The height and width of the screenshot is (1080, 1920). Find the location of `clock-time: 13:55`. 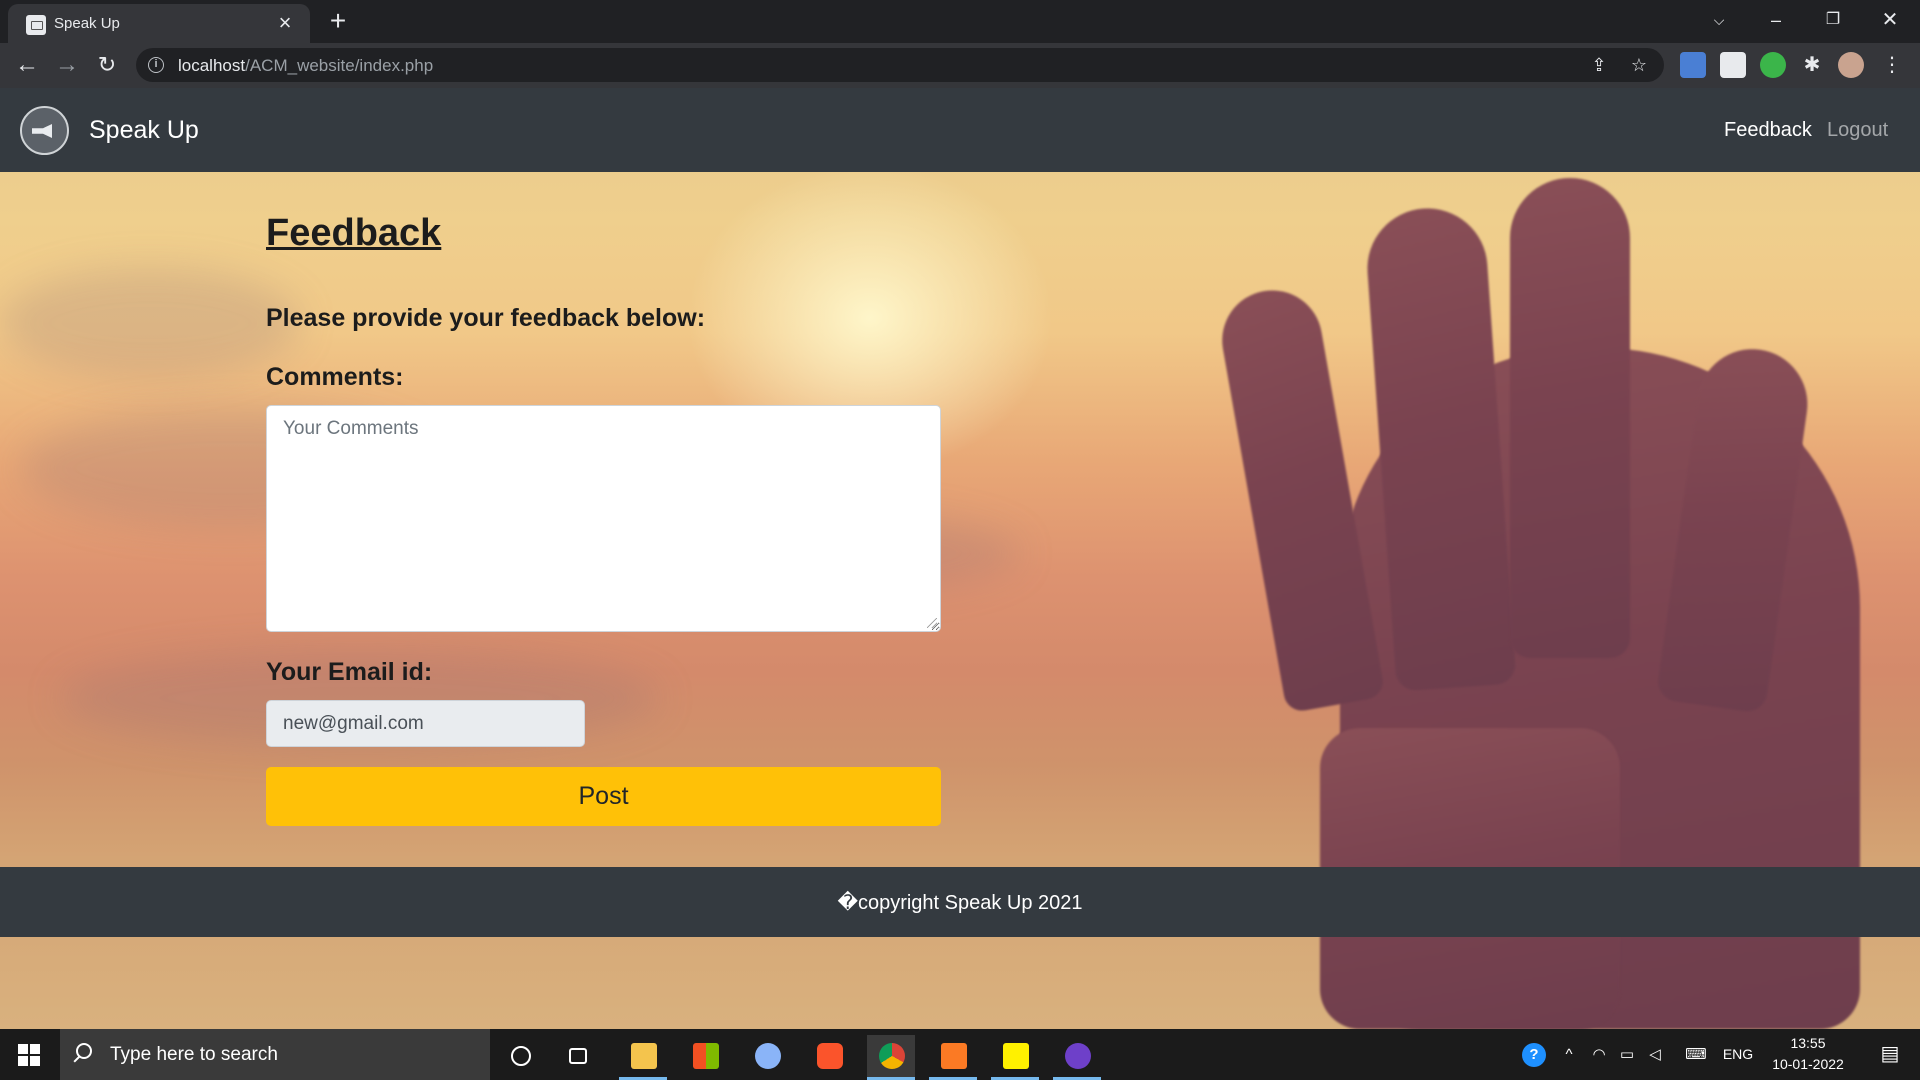

clock-time: 13:55 is located at coordinates (1808, 1043).